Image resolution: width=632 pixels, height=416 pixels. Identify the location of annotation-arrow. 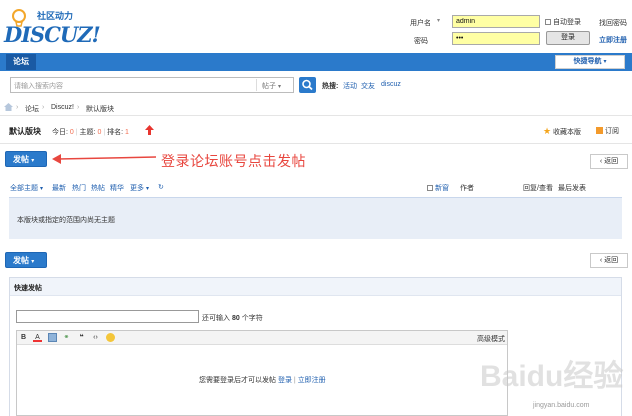
(104, 159).